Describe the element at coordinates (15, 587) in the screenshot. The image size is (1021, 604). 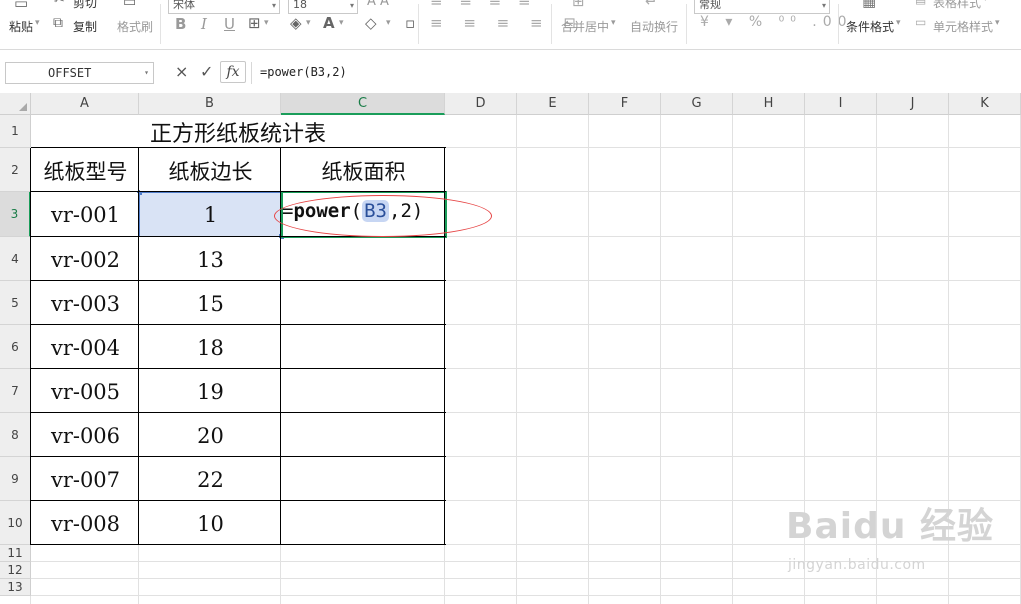
I see `row-header-13: 13` at that location.